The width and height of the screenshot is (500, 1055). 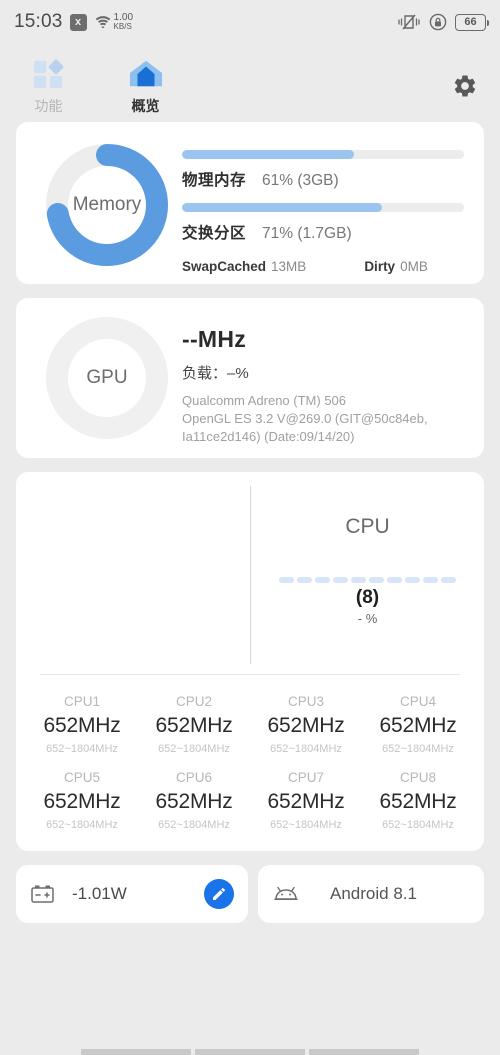 I want to click on cpu-core-item: CPU8 652MHz 652~1804MHz, so click(x=418, y=799).